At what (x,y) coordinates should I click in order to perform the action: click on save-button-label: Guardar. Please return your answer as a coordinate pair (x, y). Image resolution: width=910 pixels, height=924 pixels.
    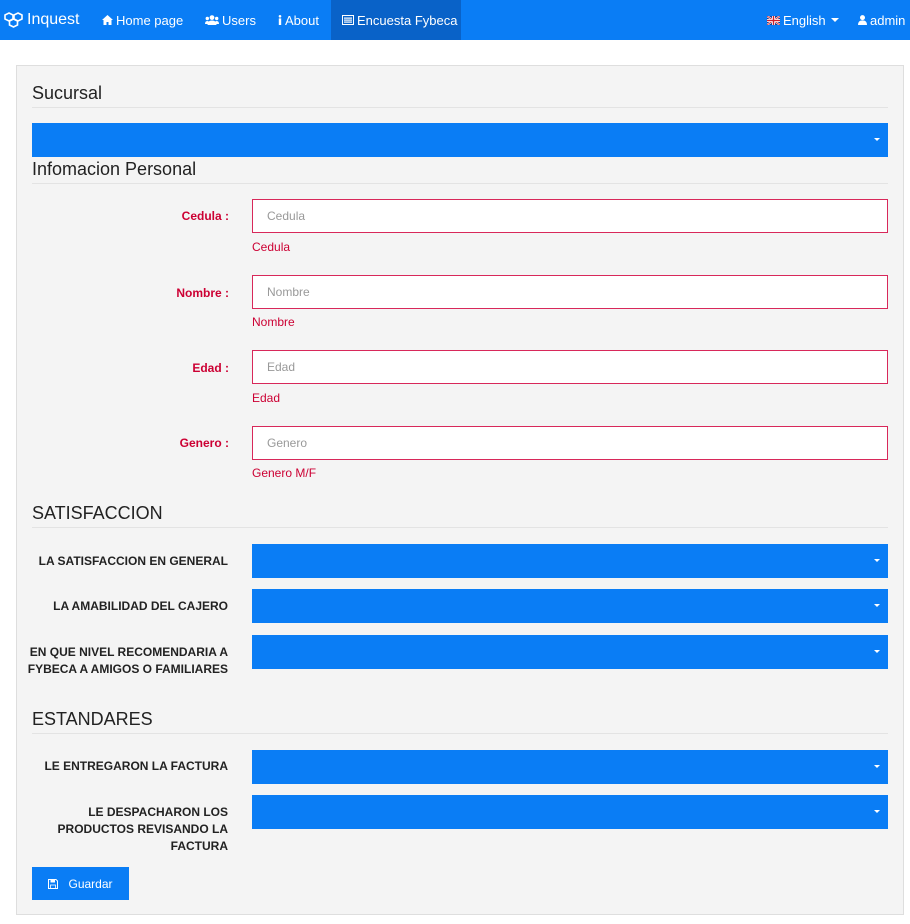
    Looking at the image, I should click on (90, 883).